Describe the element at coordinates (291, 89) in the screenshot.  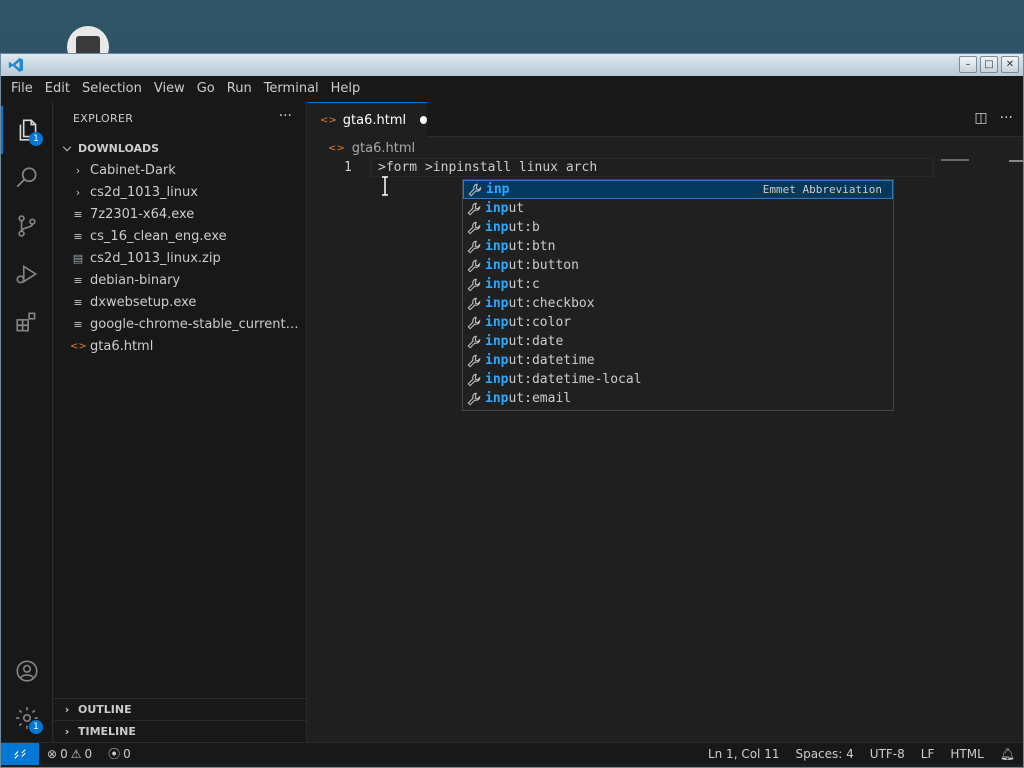
I see `menu-terminal: Terminal` at that location.